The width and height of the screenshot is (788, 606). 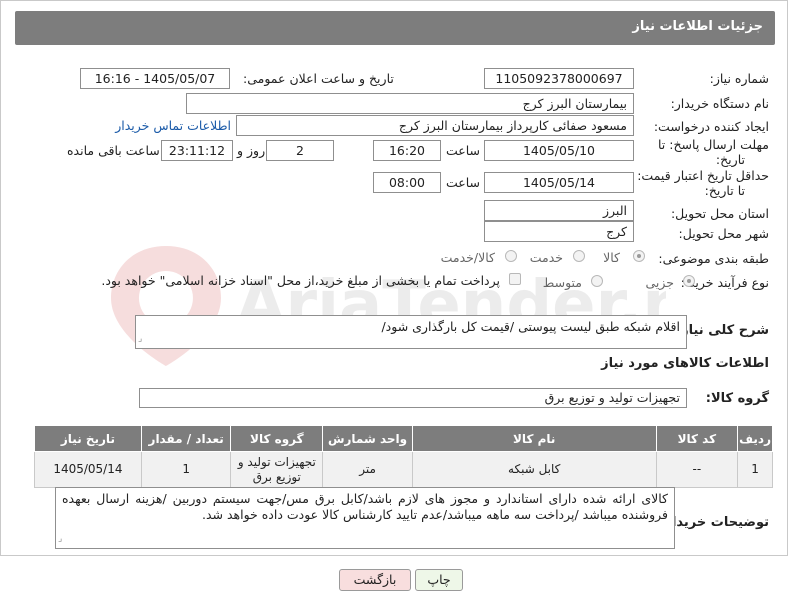 What do you see at coordinates (407, 182) in the screenshot?
I see `price-validity-time: 08:00` at bounding box center [407, 182].